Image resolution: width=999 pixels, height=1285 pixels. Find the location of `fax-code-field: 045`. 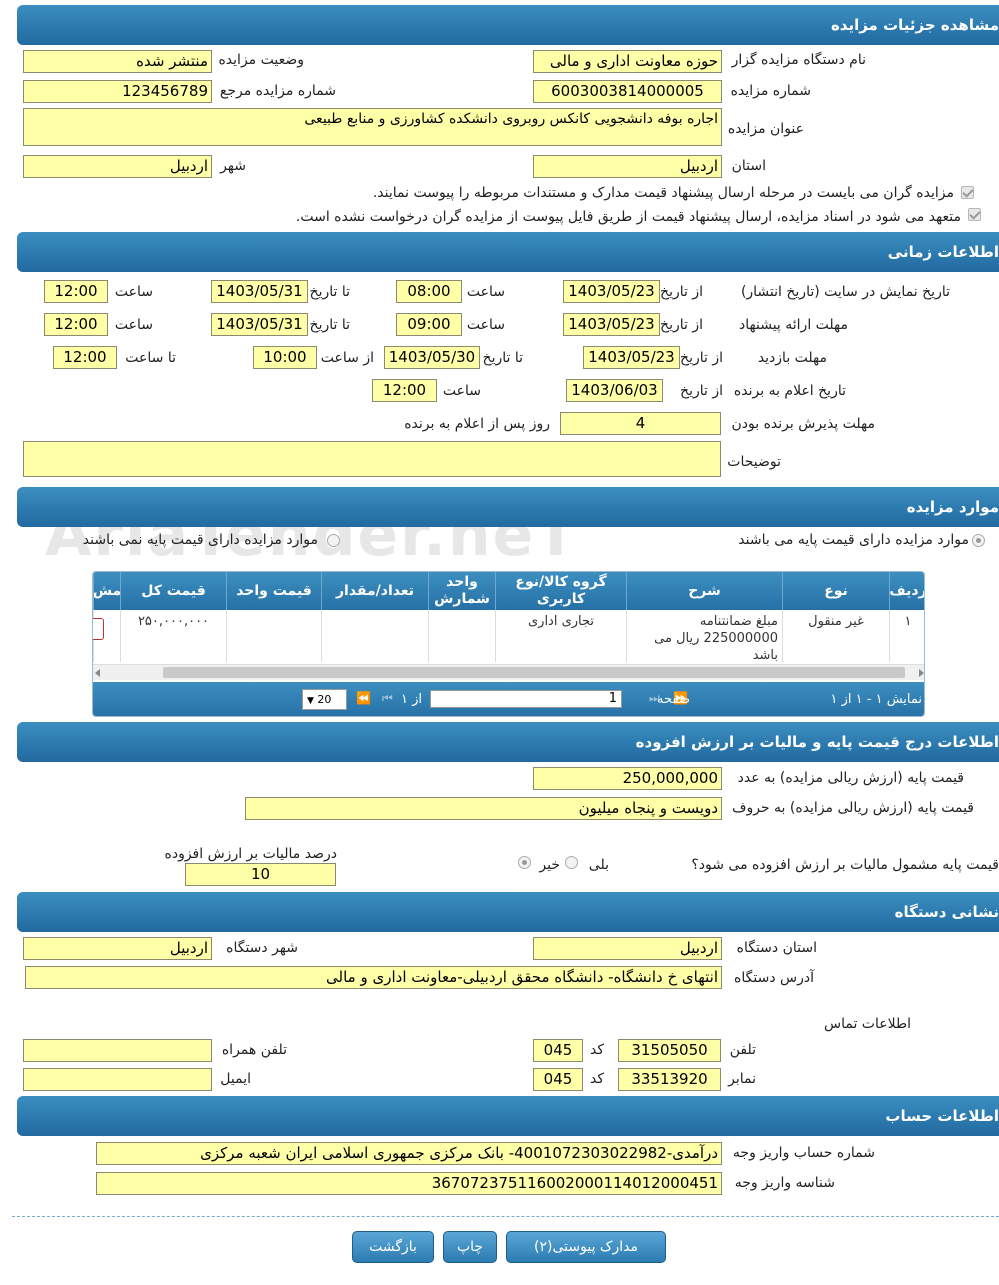

fax-code-field: 045 is located at coordinates (558, 1079).